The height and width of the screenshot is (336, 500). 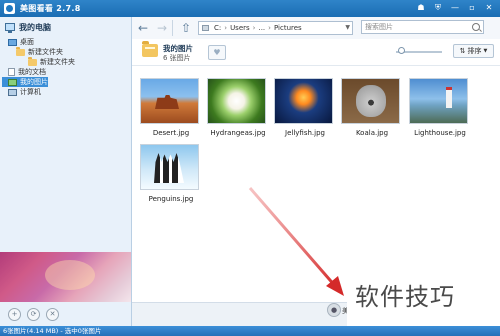 I want to click on window-controls: ☗ ⛨ — ▫ ✕, so click(x=455, y=8).